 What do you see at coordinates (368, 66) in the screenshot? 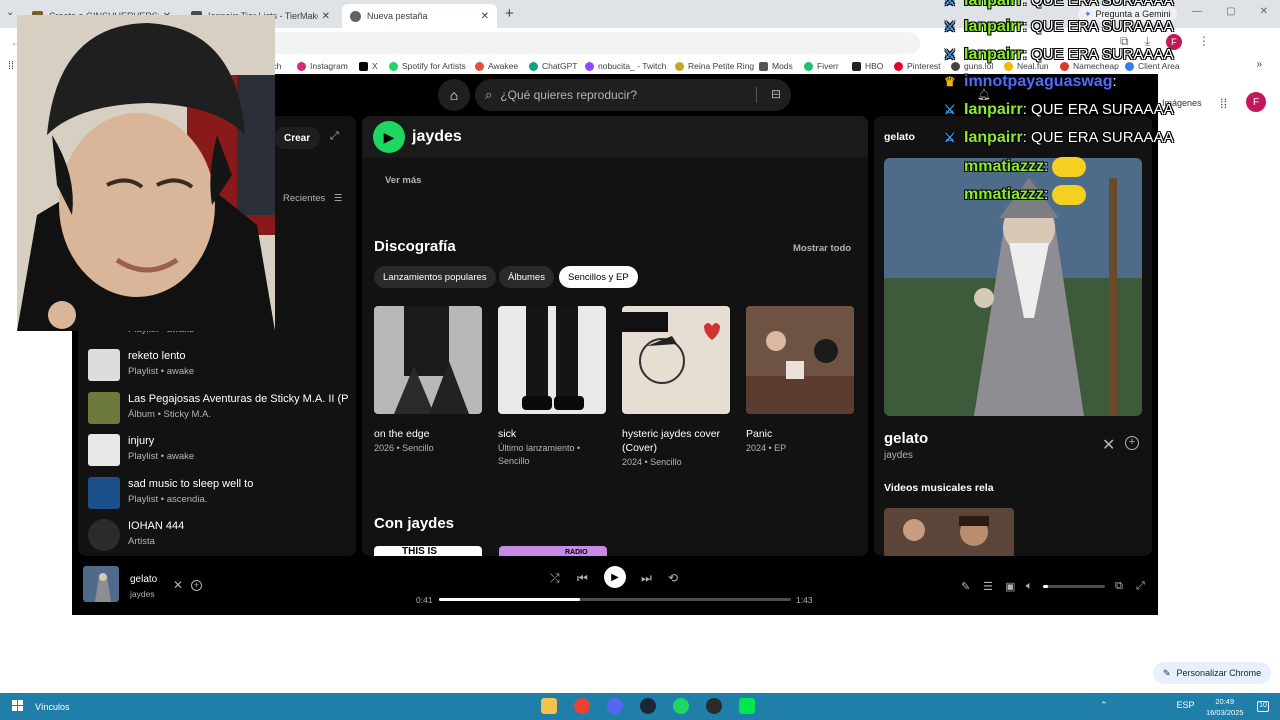
I see `bookmark-x: X` at bounding box center [368, 66].